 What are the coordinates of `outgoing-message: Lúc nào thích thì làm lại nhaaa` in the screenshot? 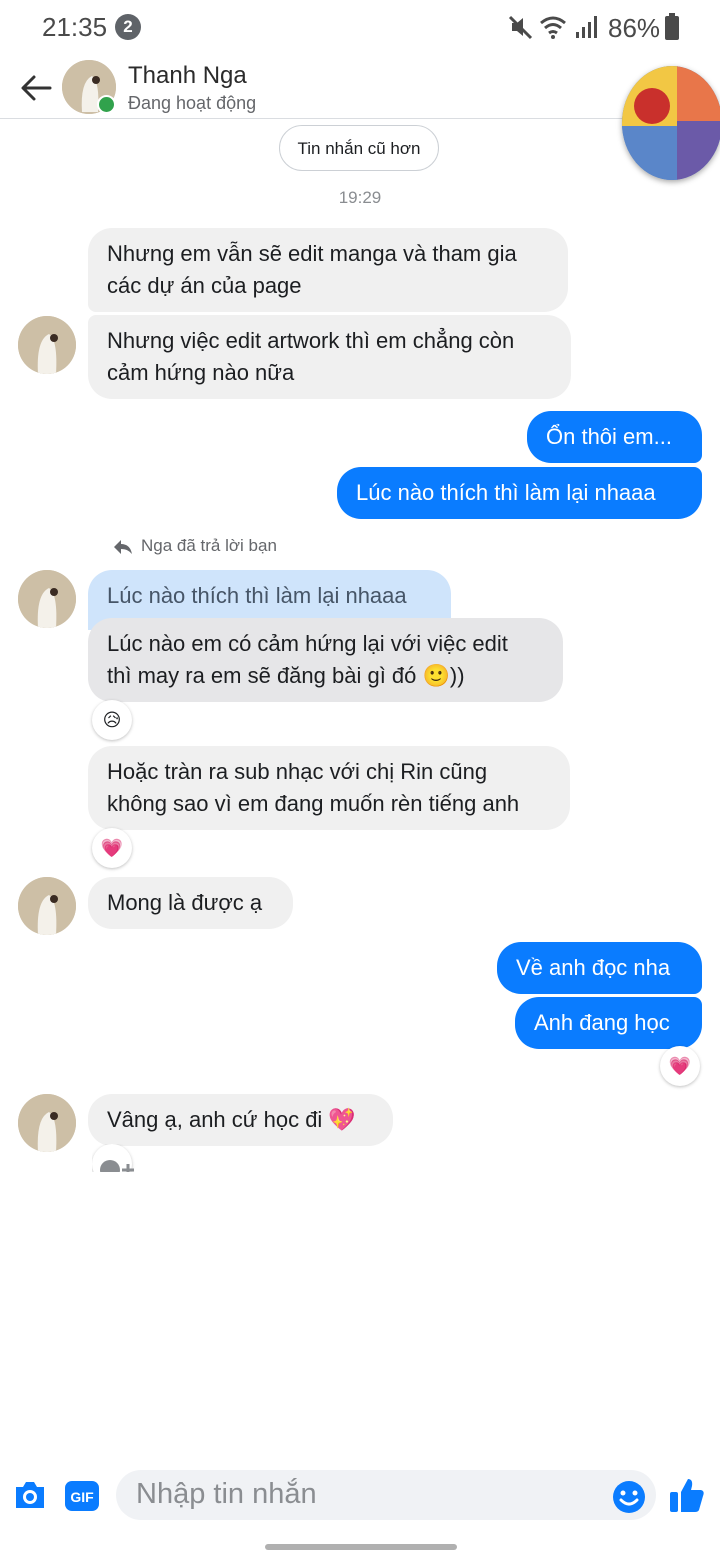 It's located at (519, 493).